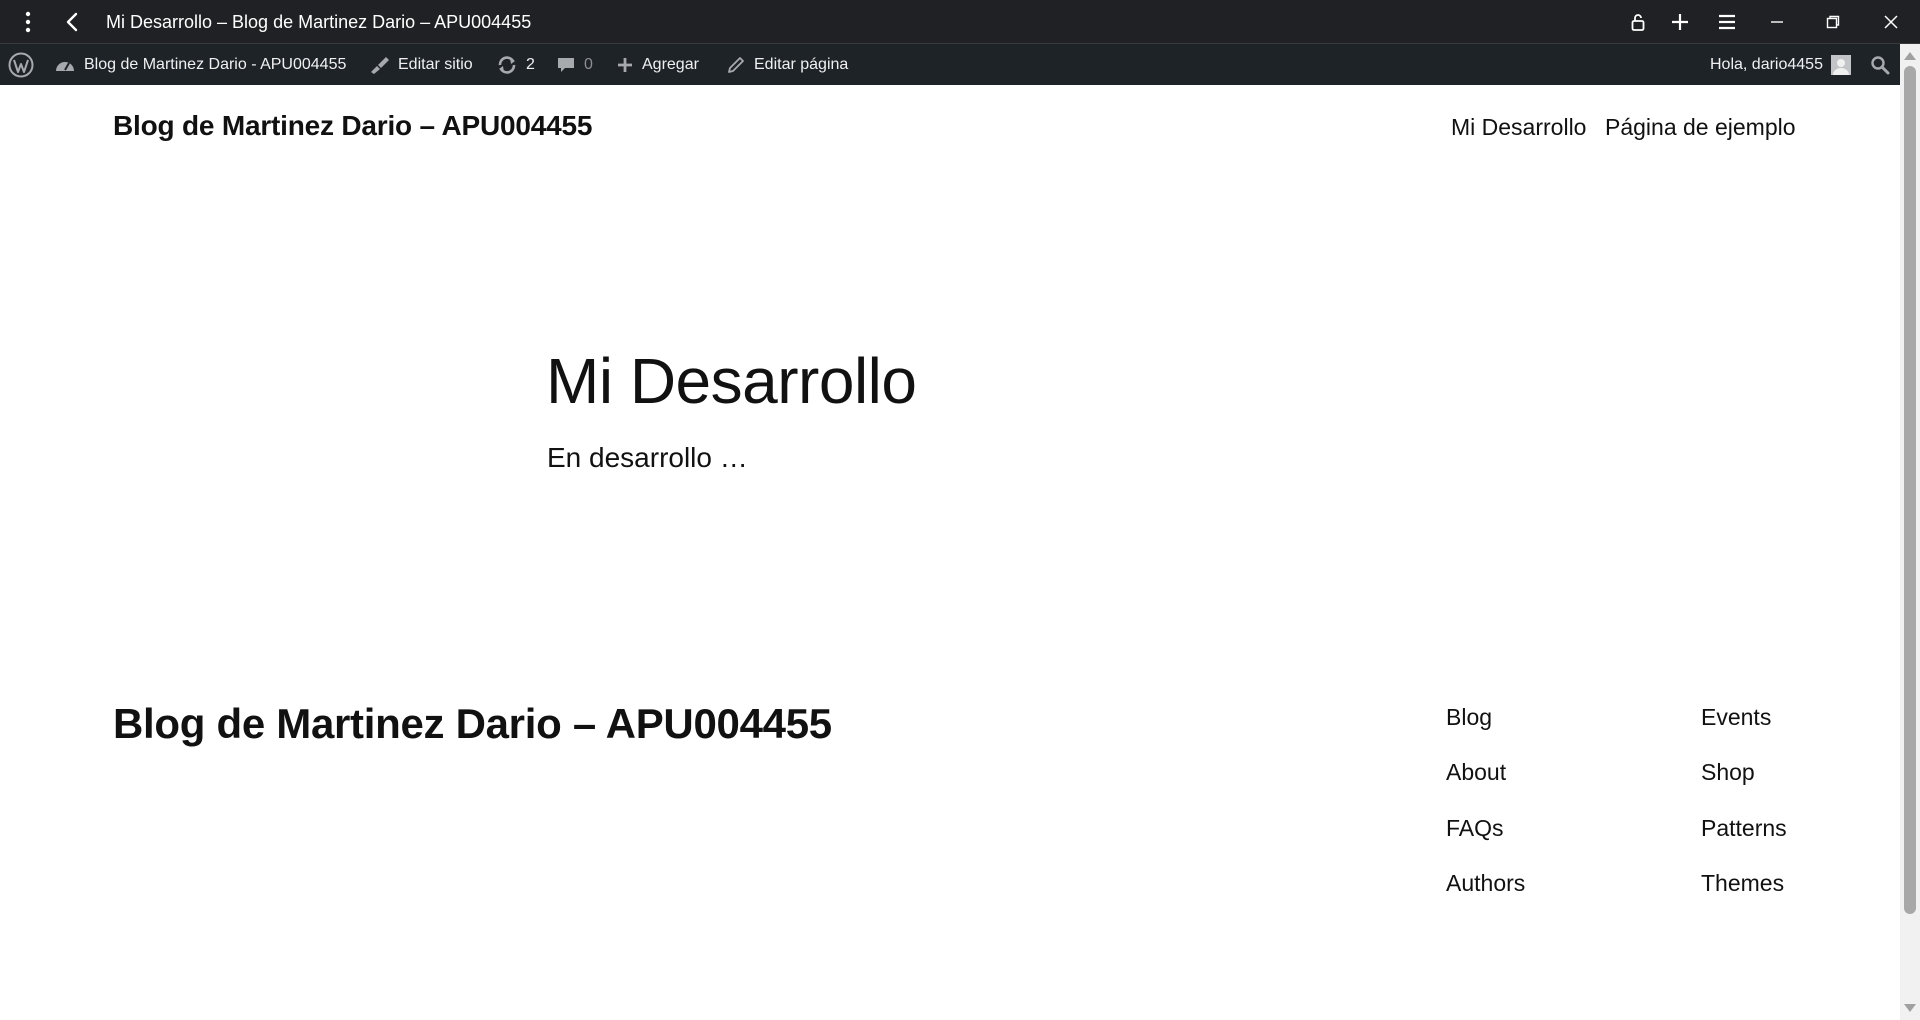 The width and height of the screenshot is (1920, 1020). What do you see at coordinates (1891, 22) in the screenshot?
I see `close-icon` at bounding box center [1891, 22].